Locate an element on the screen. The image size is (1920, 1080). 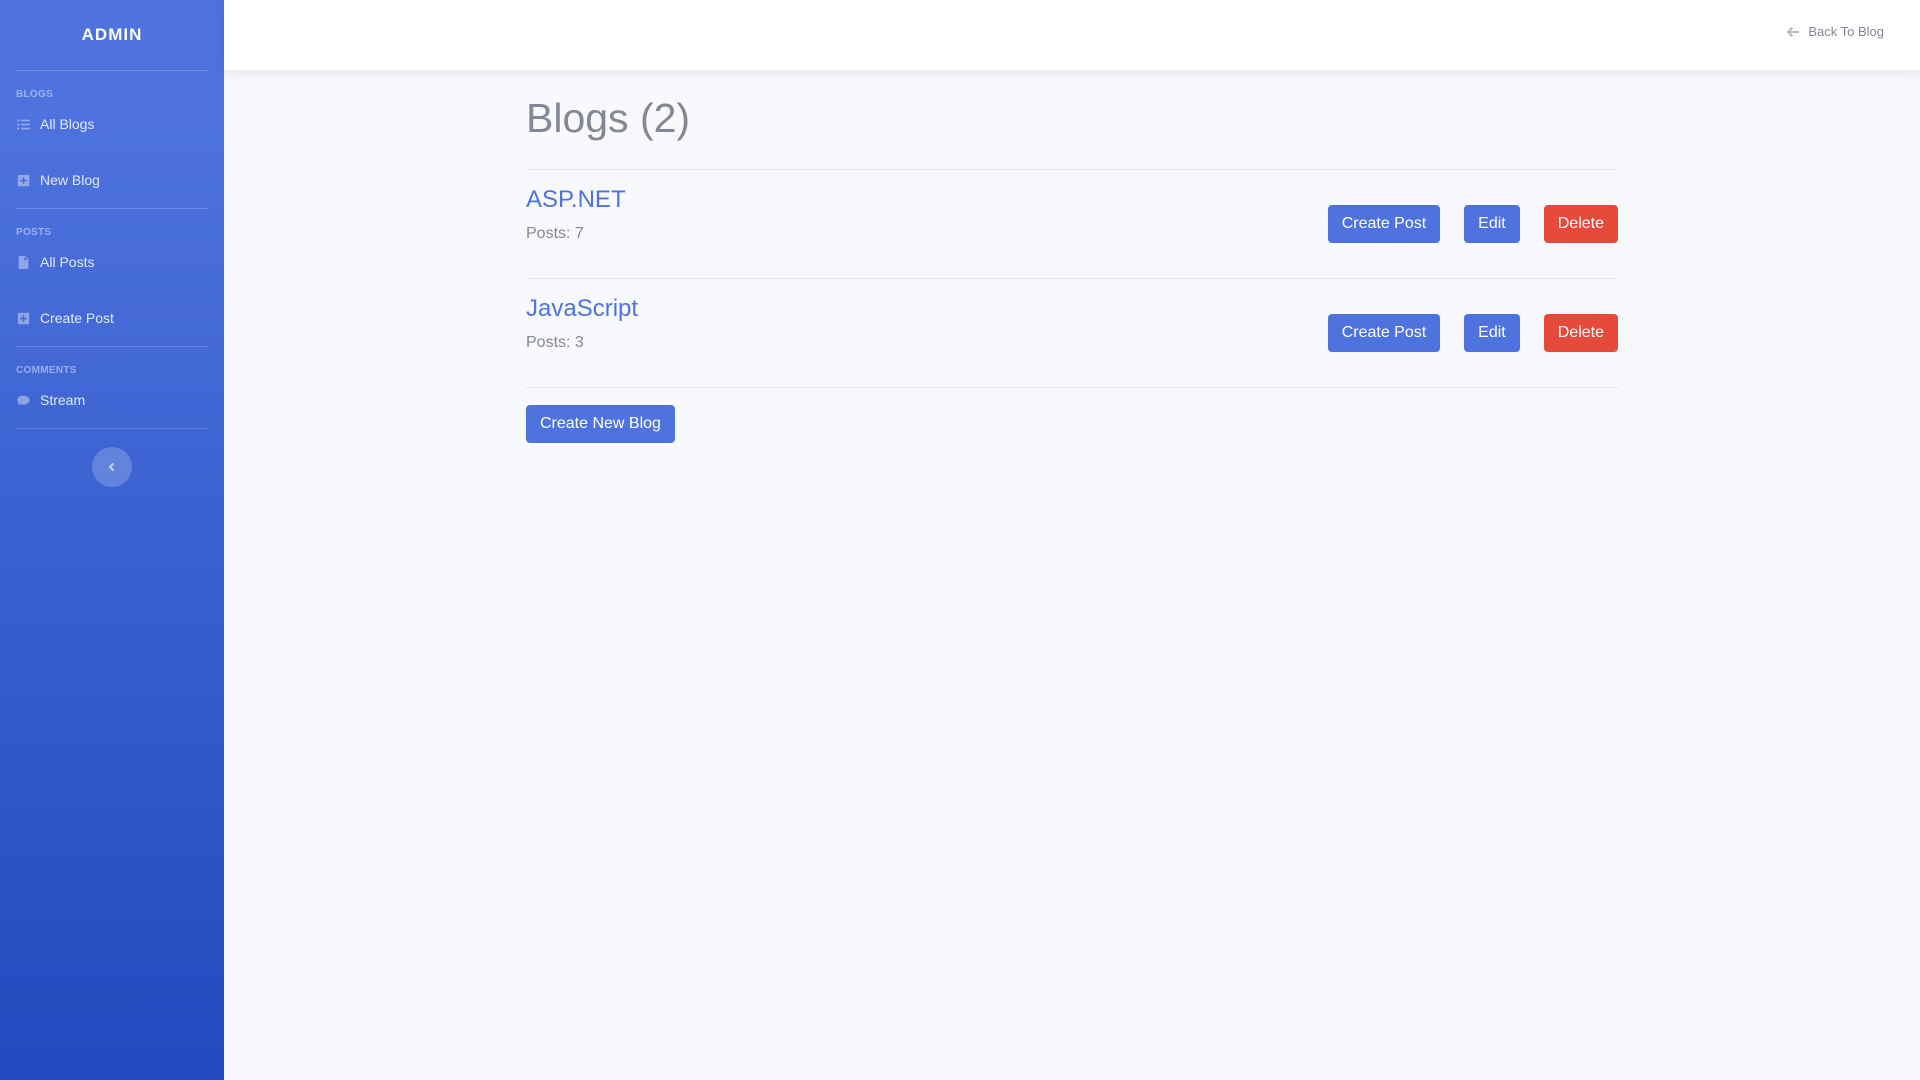
sidebar-item-stream: Stream is located at coordinates (112, 400).